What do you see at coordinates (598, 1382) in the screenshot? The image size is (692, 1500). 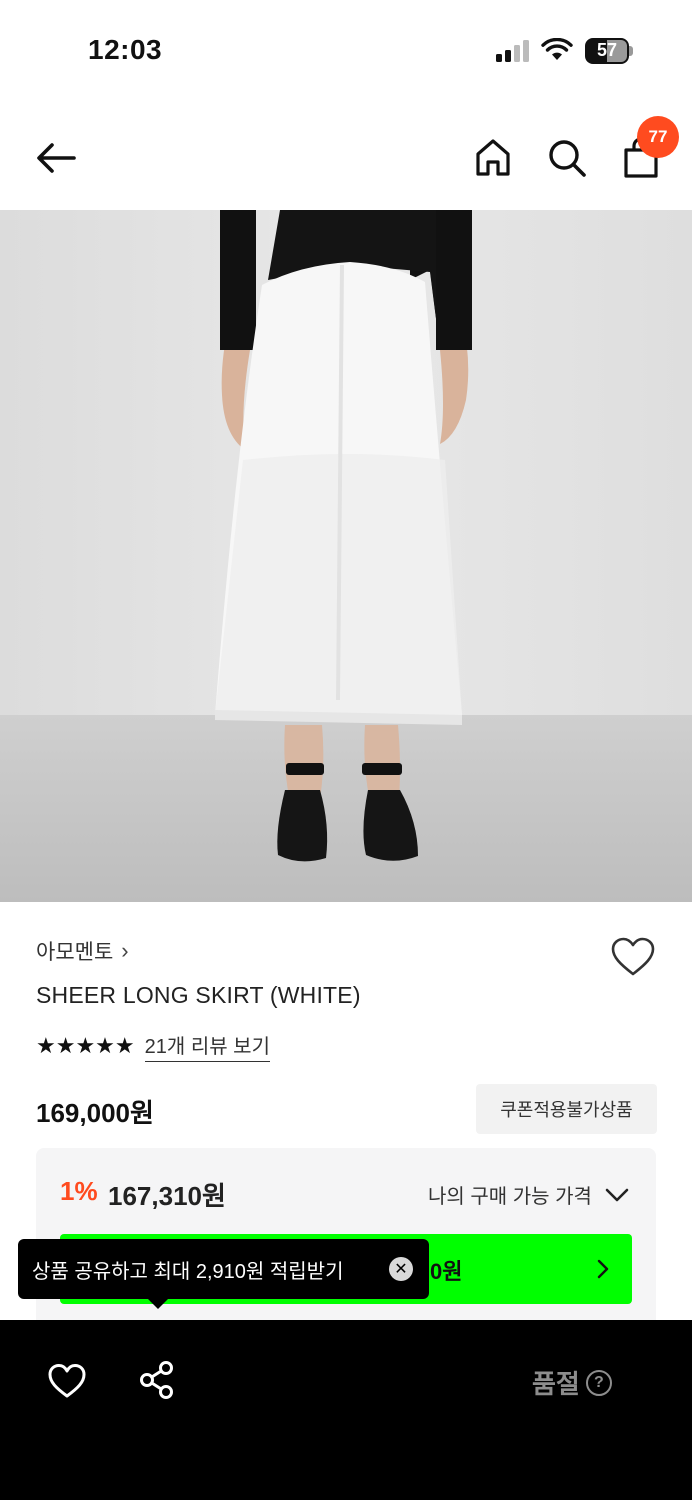 I see `help-icon: ?` at bounding box center [598, 1382].